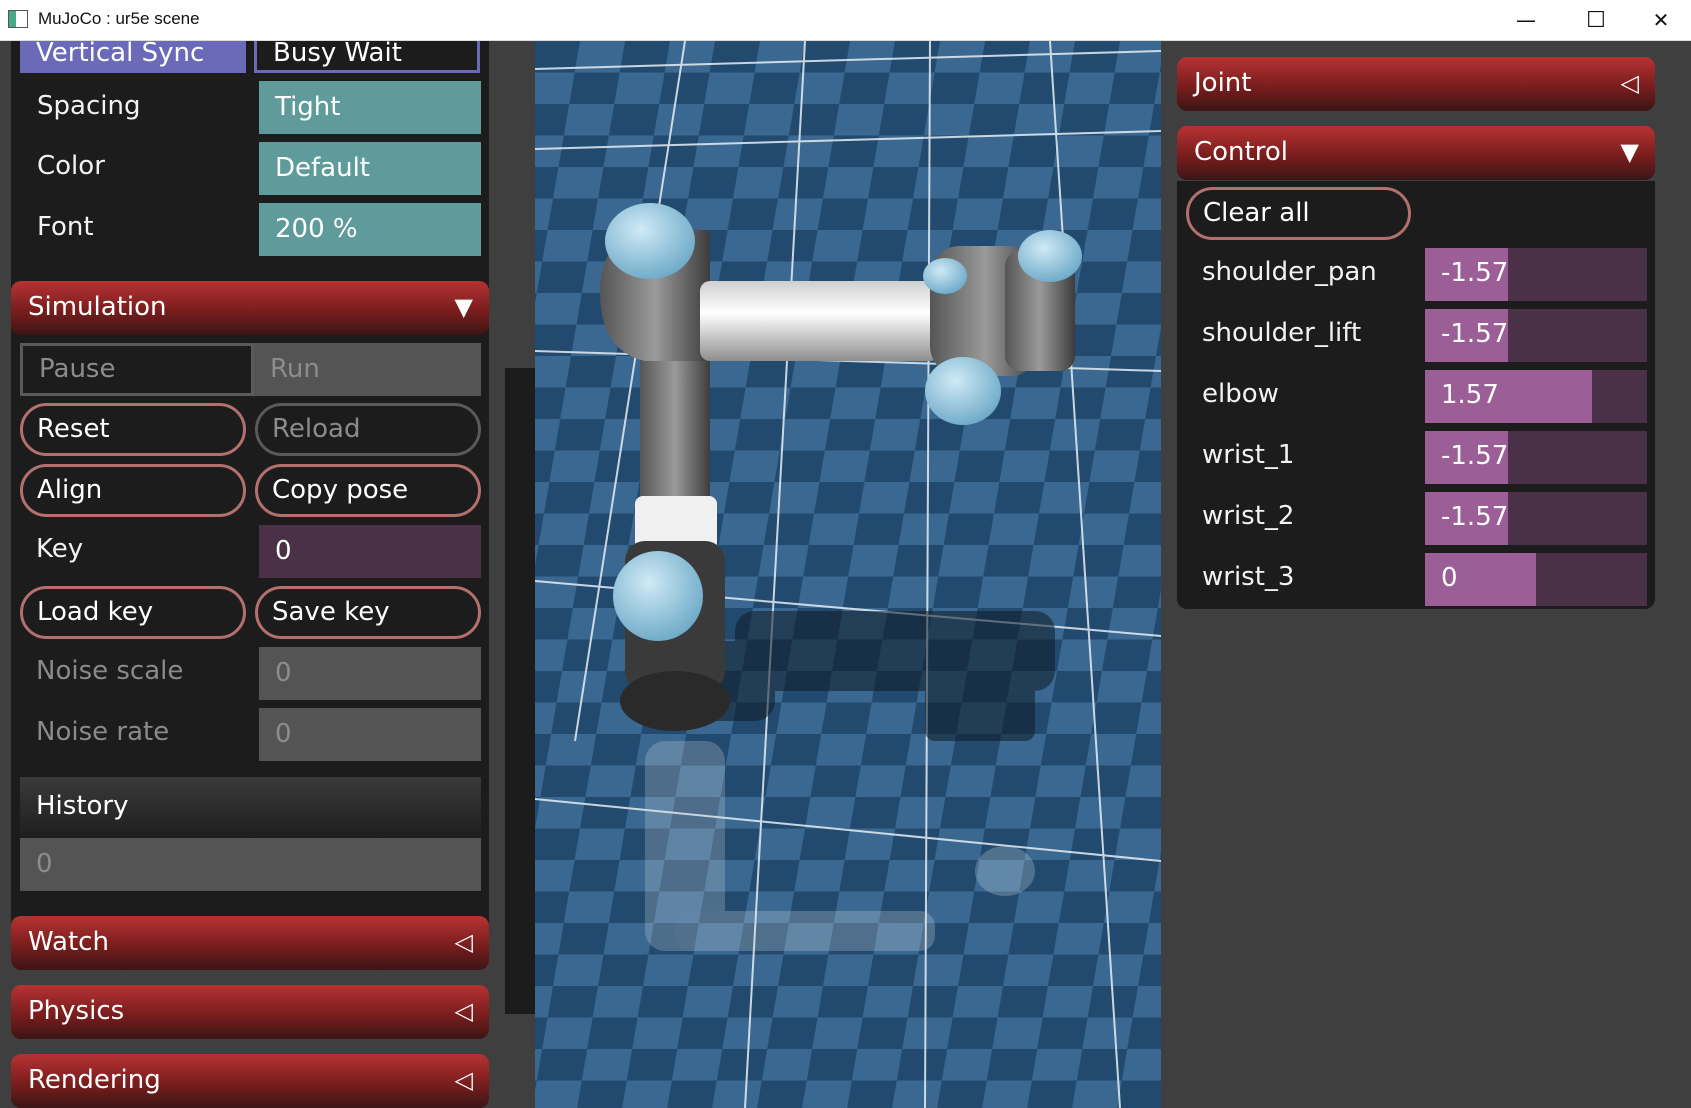 This screenshot has width=1691, height=1108. What do you see at coordinates (370, 168) in the screenshot?
I see `color-dropdown: Default` at bounding box center [370, 168].